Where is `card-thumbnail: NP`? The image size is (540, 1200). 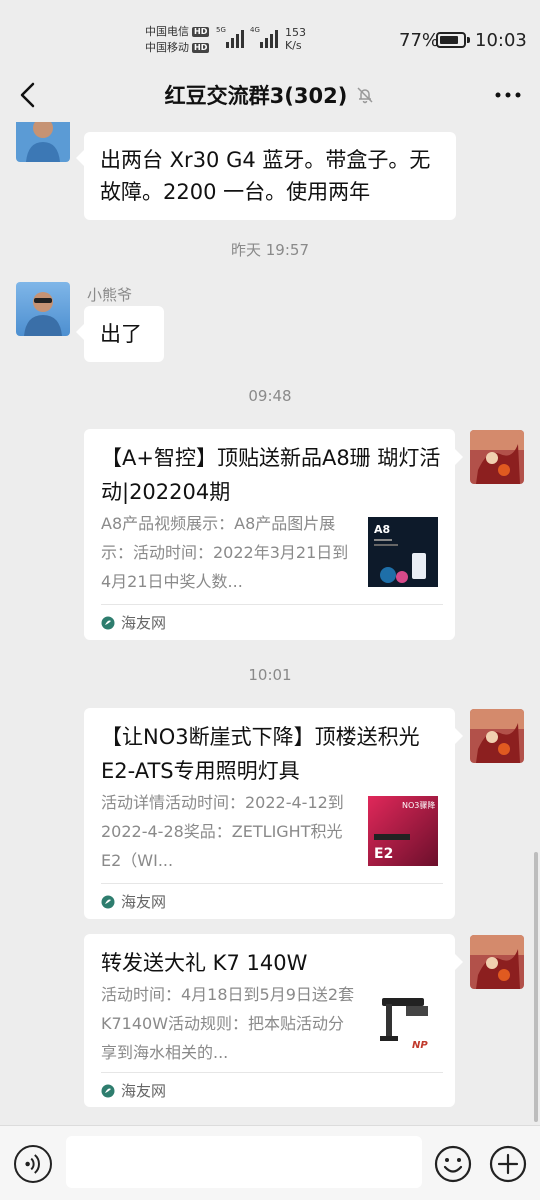 card-thumbnail: NP is located at coordinates (403, 1023).